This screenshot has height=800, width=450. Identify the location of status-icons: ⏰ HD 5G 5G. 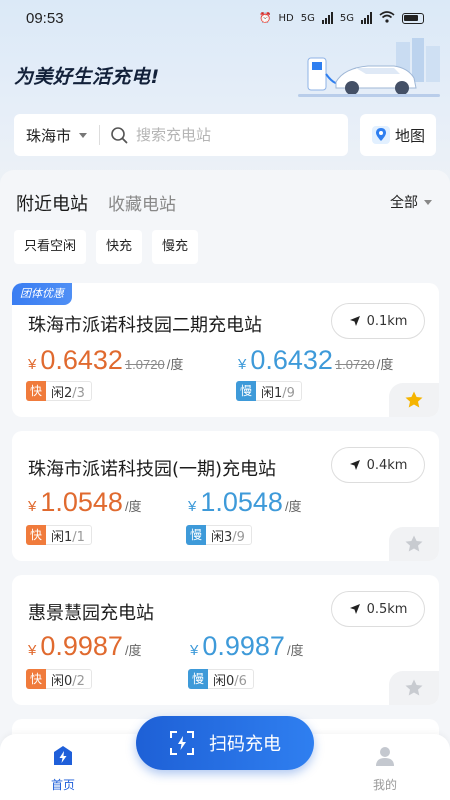
(341, 18).